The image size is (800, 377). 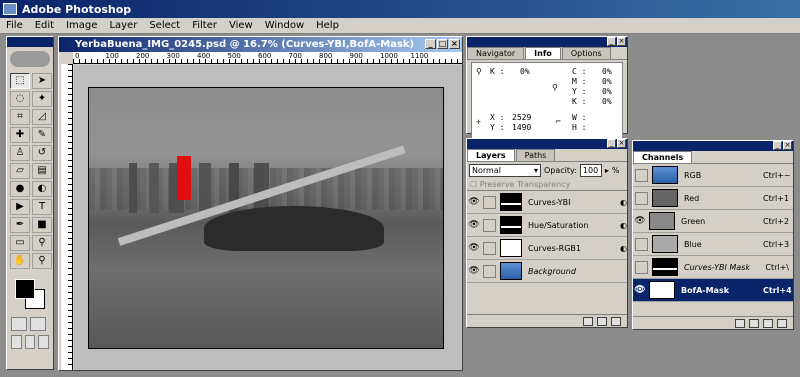 What do you see at coordinates (42, 153) in the screenshot?
I see `history-brush-tool-icon: ↺` at bounding box center [42, 153].